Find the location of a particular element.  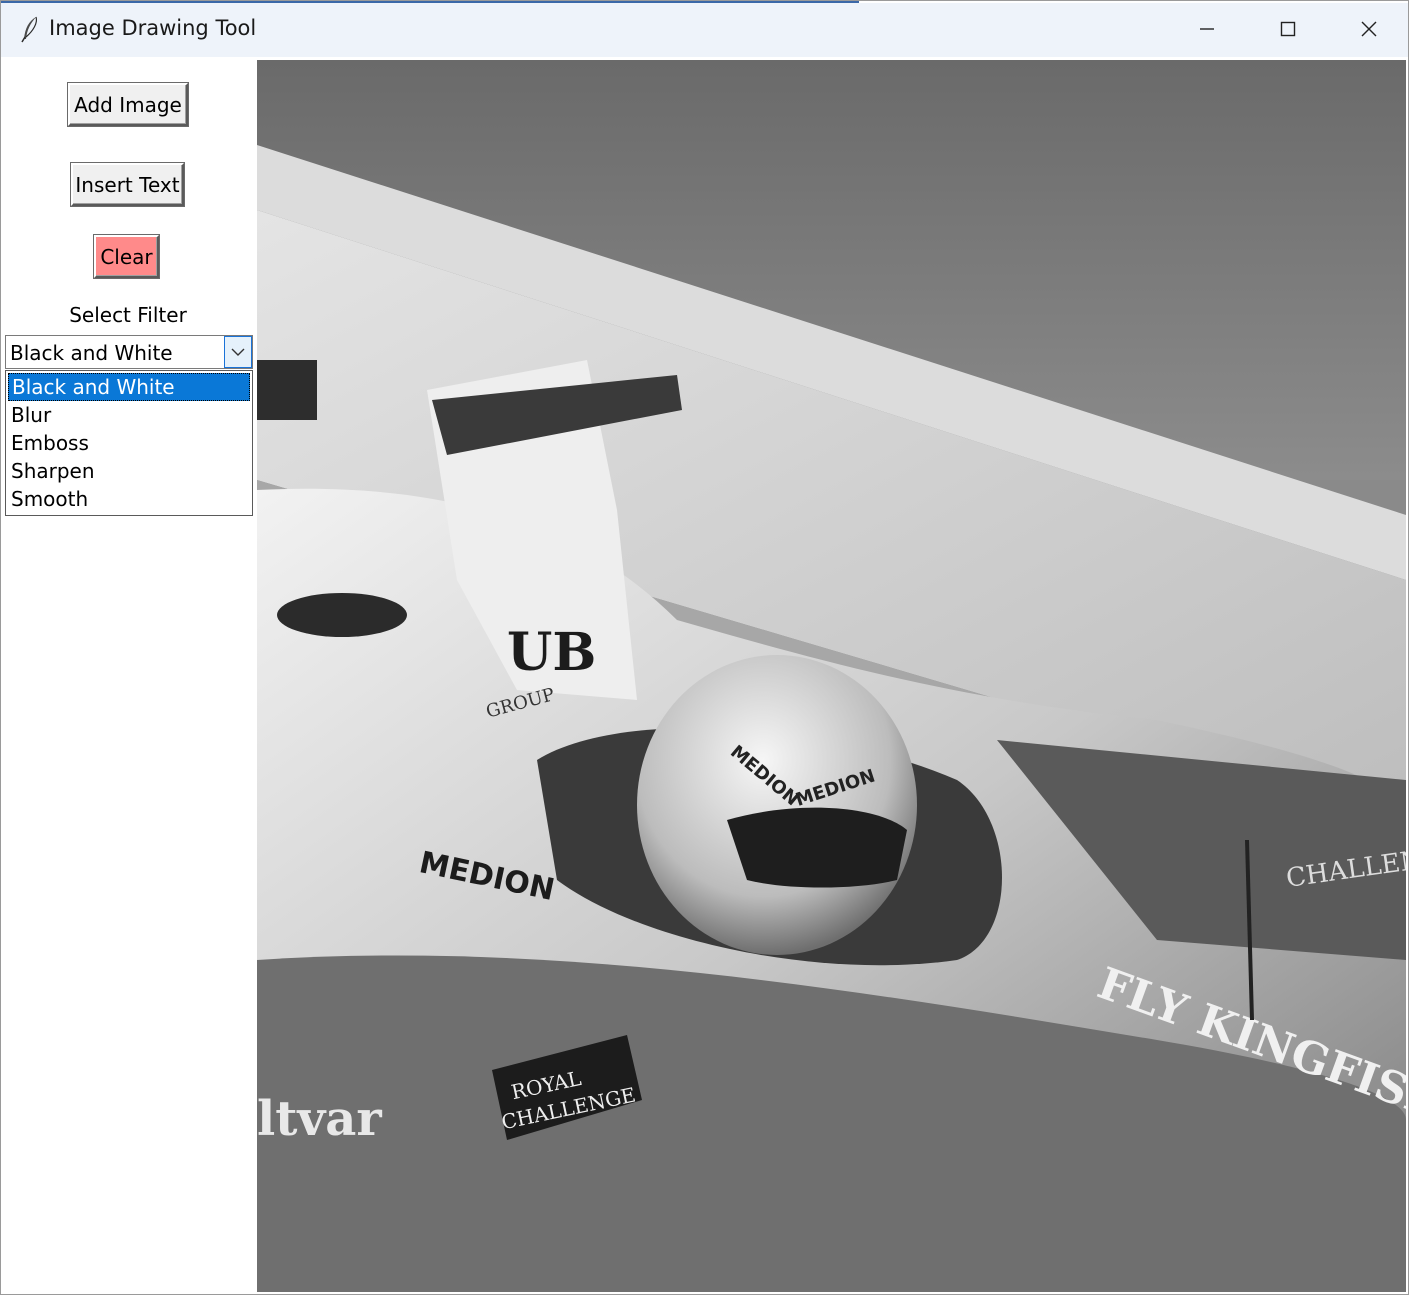

filter-option-blur: Blur is located at coordinates (129, 415).